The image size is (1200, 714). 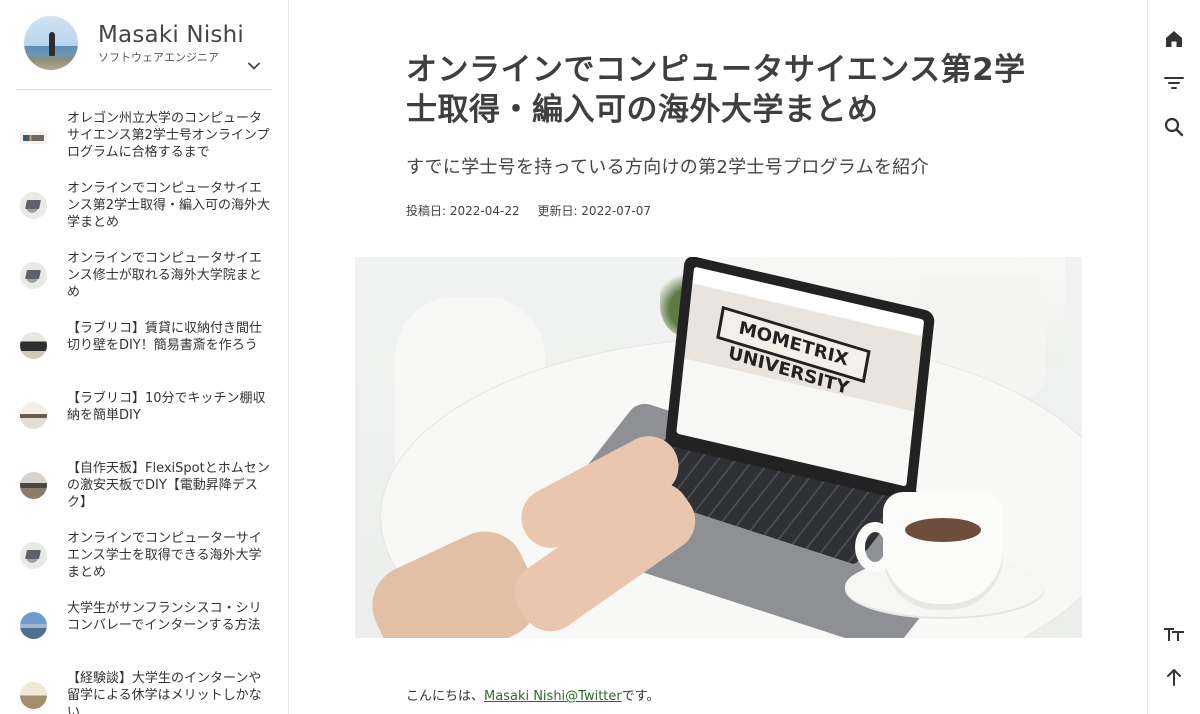 I want to click on article-subtitle: すでに学士号を持っている方向けの第2学士号プログラムを紹介, so click(x=667, y=167).